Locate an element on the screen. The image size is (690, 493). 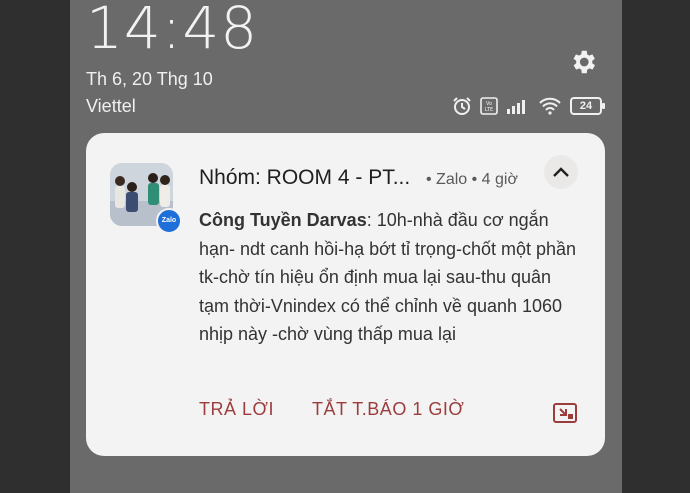
notification-meta: • Zalo • 4 giờ is located at coordinates (472, 179).